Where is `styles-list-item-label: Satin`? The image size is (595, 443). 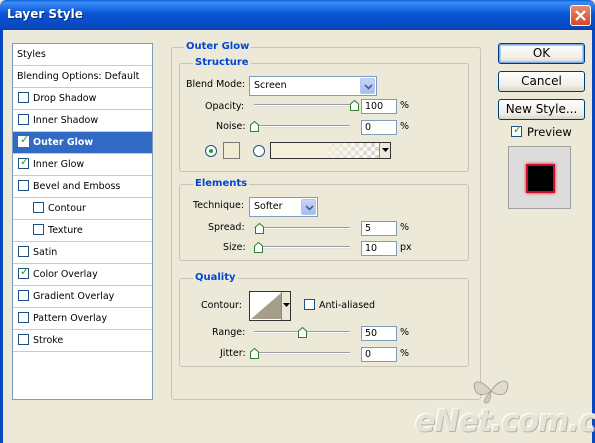 styles-list-item-label: Satin is located at coordinates (45, 252).